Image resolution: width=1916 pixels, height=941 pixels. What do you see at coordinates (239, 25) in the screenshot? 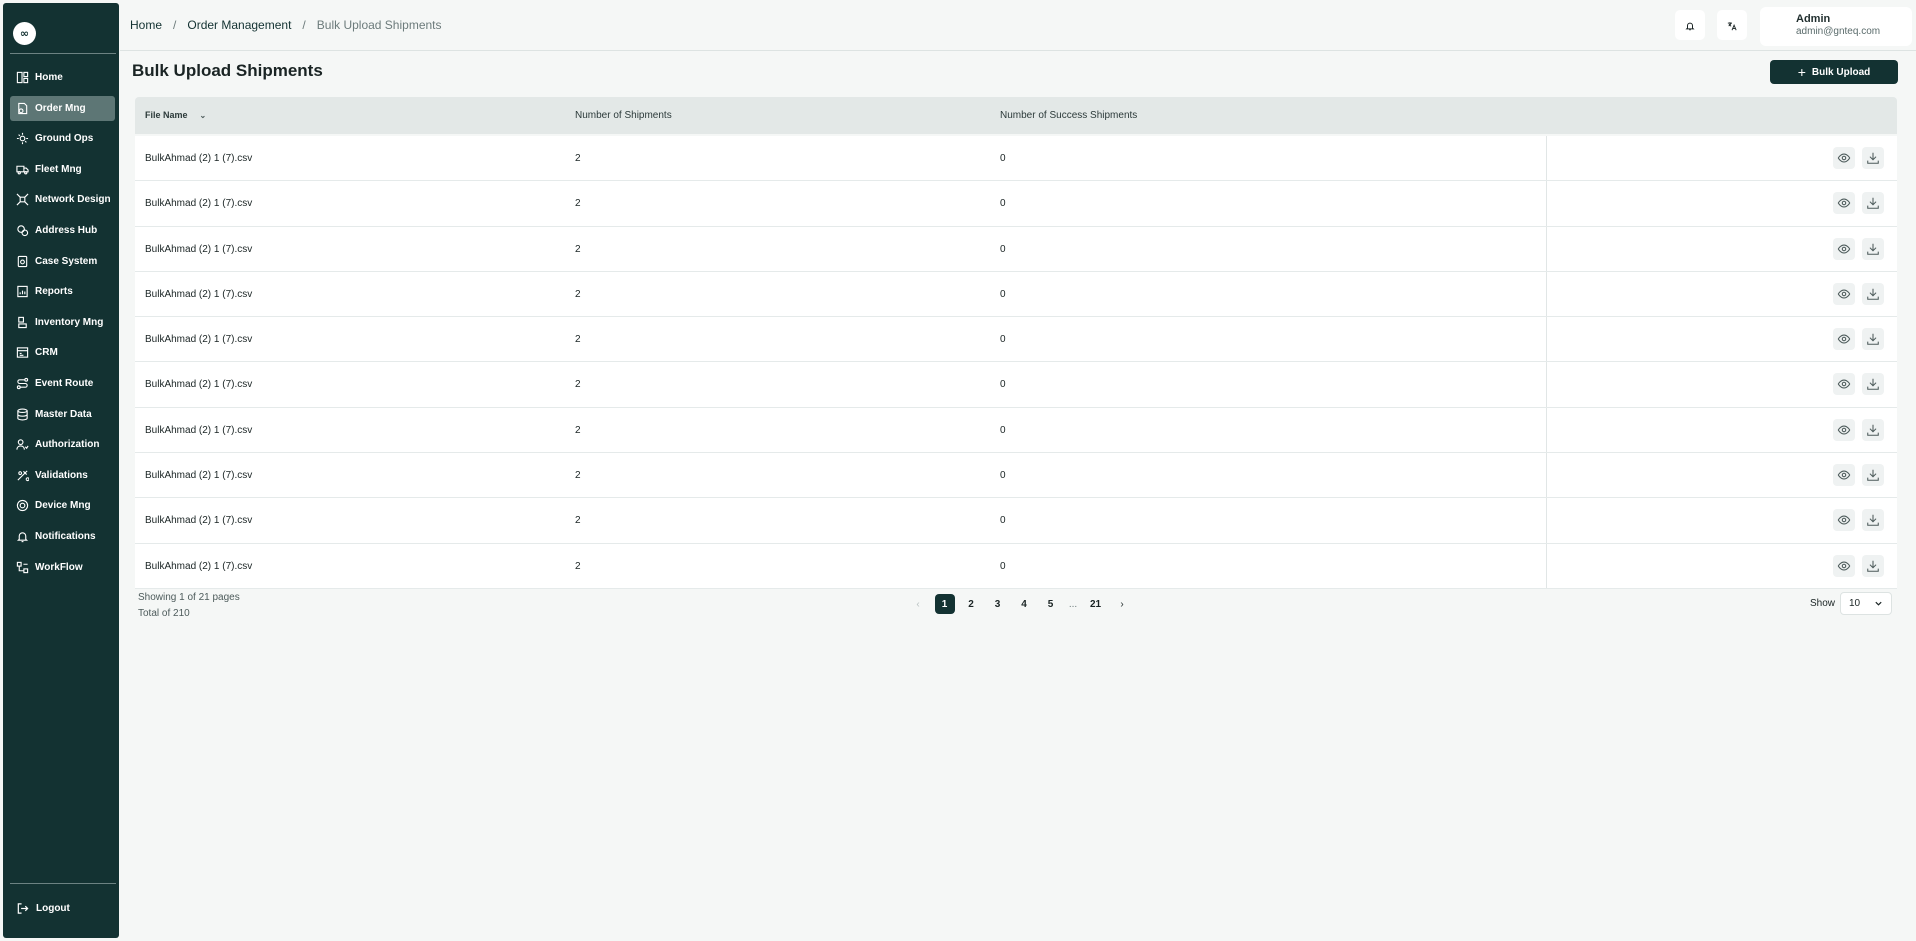
I see `breadcrumb-order-management: Order Management` at bounding box center [239, 25].